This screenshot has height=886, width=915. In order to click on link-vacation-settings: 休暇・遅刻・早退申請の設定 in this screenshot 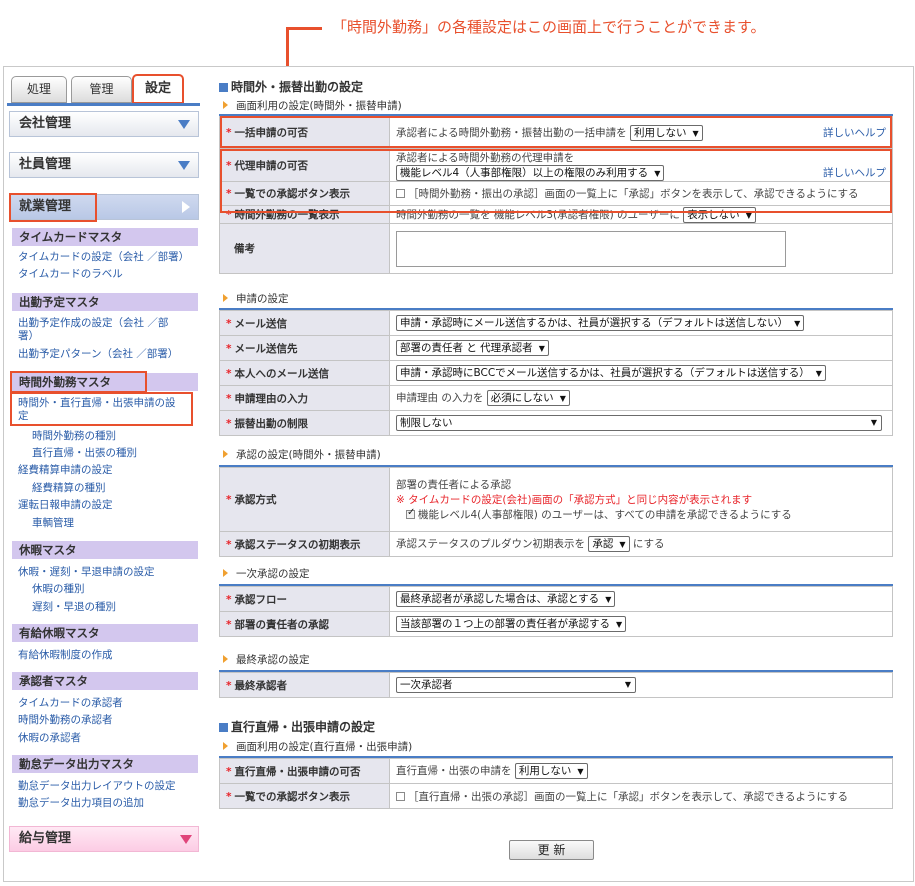, I will do `click(86, 572)`.